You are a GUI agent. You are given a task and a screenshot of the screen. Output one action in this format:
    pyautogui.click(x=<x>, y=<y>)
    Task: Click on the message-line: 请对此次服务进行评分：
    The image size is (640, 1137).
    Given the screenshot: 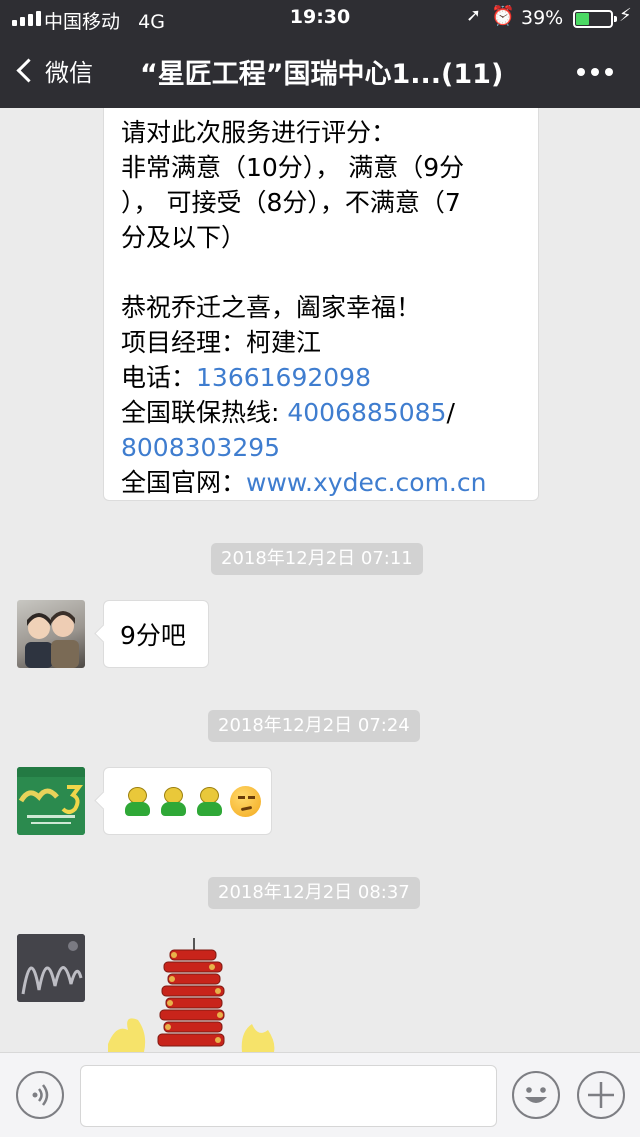 What is the action you would take?
    pyautogui.click(x=259, y=132)
    